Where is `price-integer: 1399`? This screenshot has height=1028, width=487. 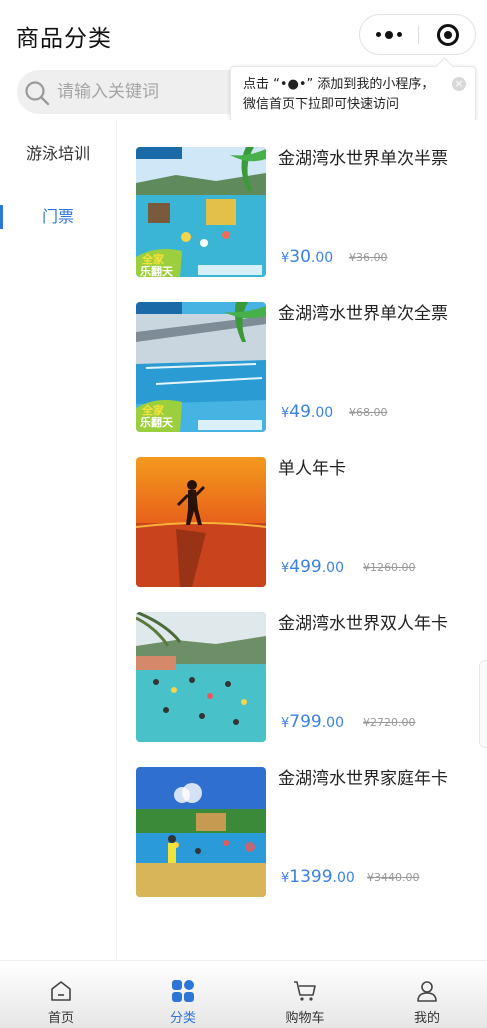 price-integer: 1399 is located at coordinates (311, 877).